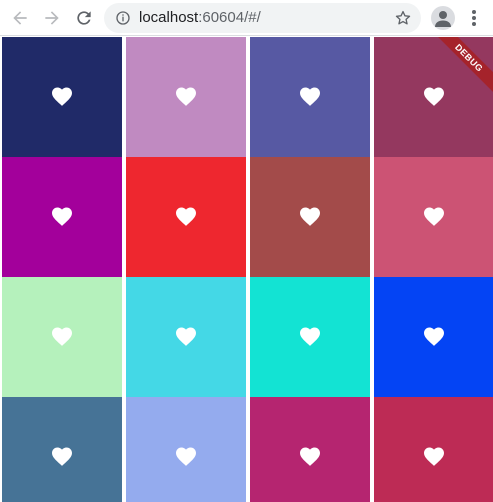 This screenshot has width=493, height=502. I want to click on kebab-menu-icon, so click(474, 18).